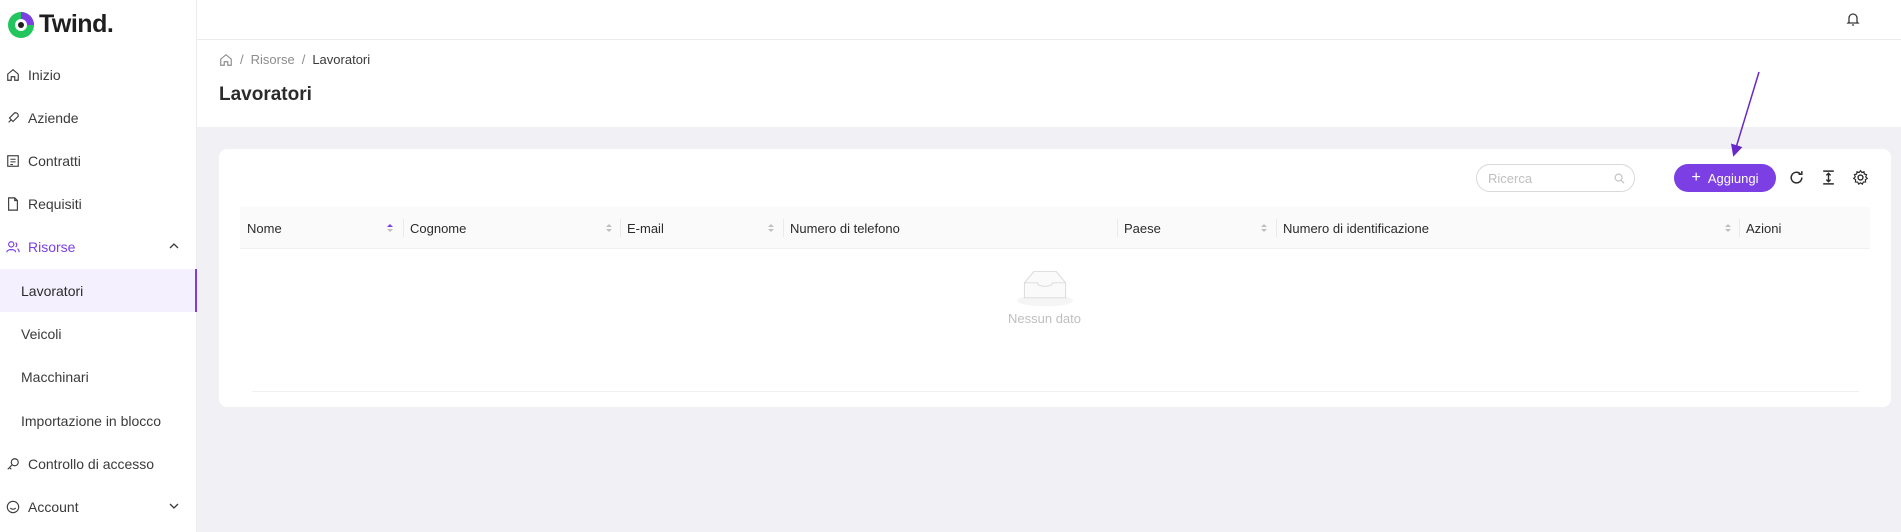 The height and width of the screenshot is (532, 1901). Describe the element at coordinates (1745, 114) in the screenshot. I see `annotation-arrow` at that location.